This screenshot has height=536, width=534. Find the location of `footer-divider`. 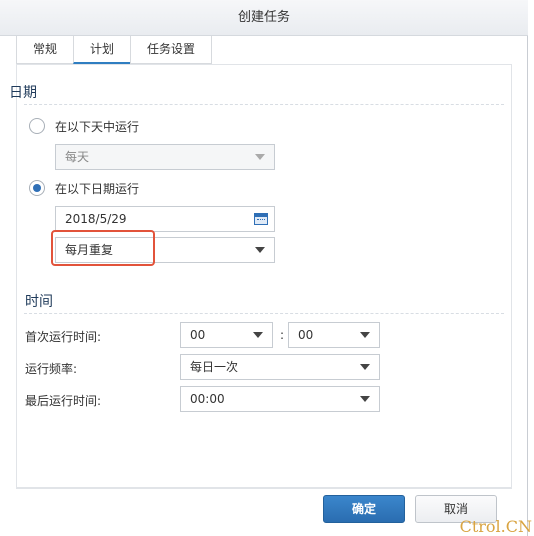

footer-divider is located at coordinates (264, 488).